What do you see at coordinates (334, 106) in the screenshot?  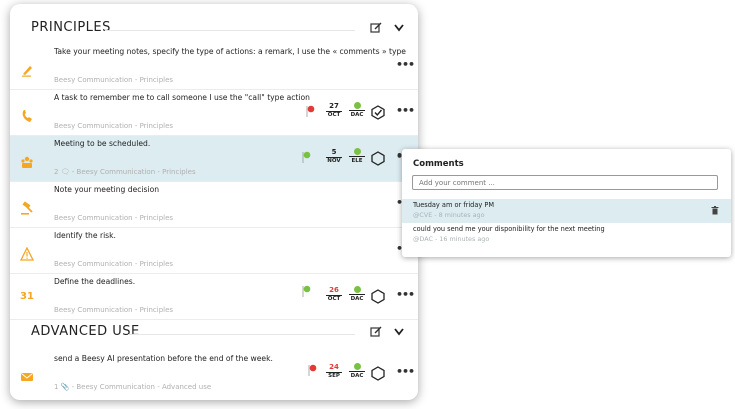 I see `due-date-day: 27` at bounding box center [334, 106].